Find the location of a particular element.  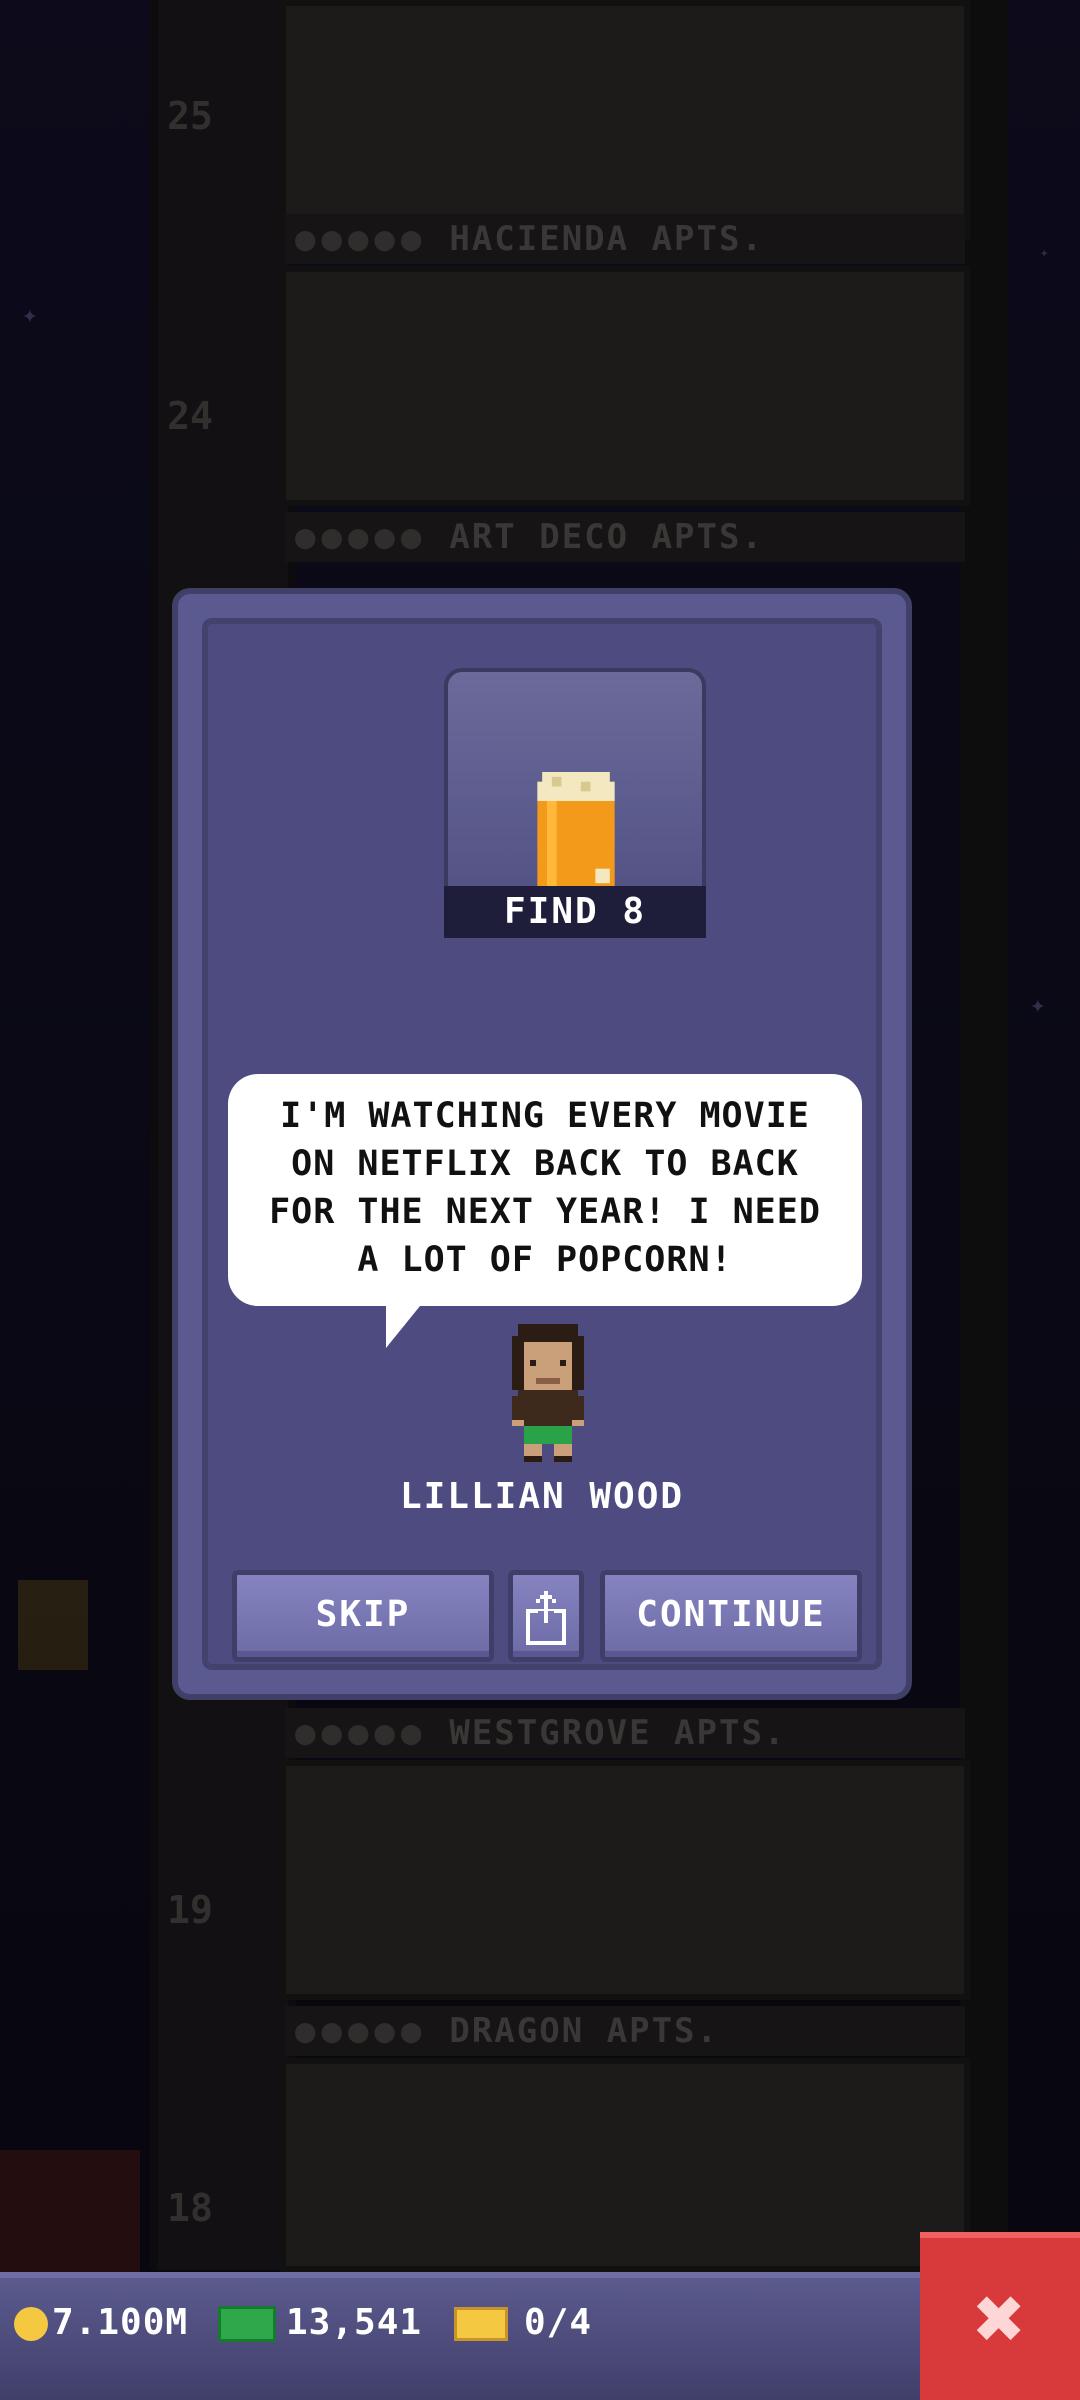

tickets-value: 0/4 is located at coordinates (558, 2322).